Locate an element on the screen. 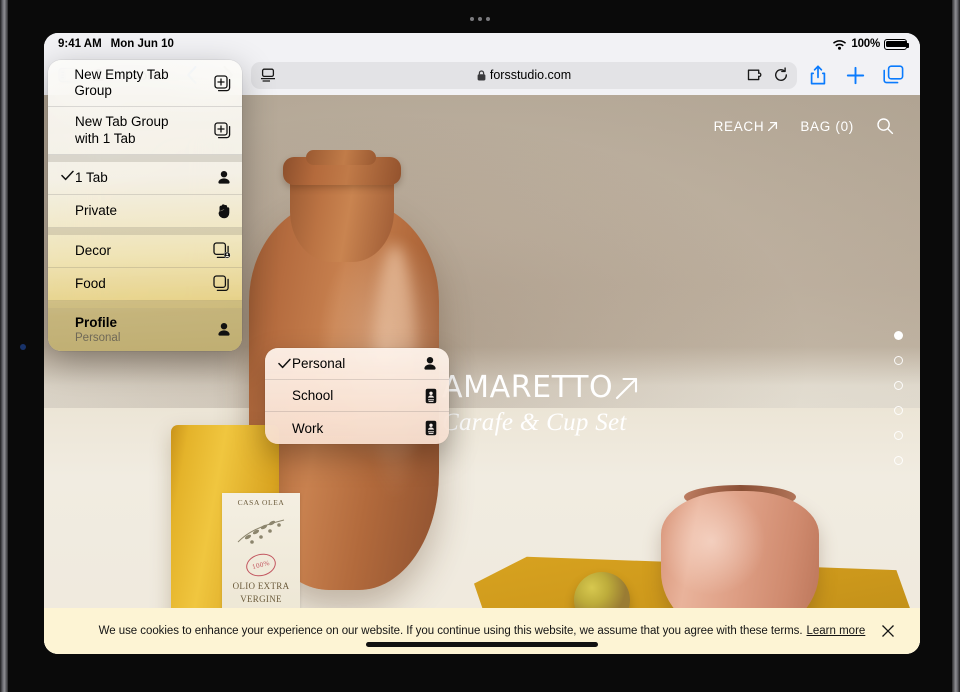 This screenshot has width=960, height=692. close-icon is located at coordinates (888, 631).